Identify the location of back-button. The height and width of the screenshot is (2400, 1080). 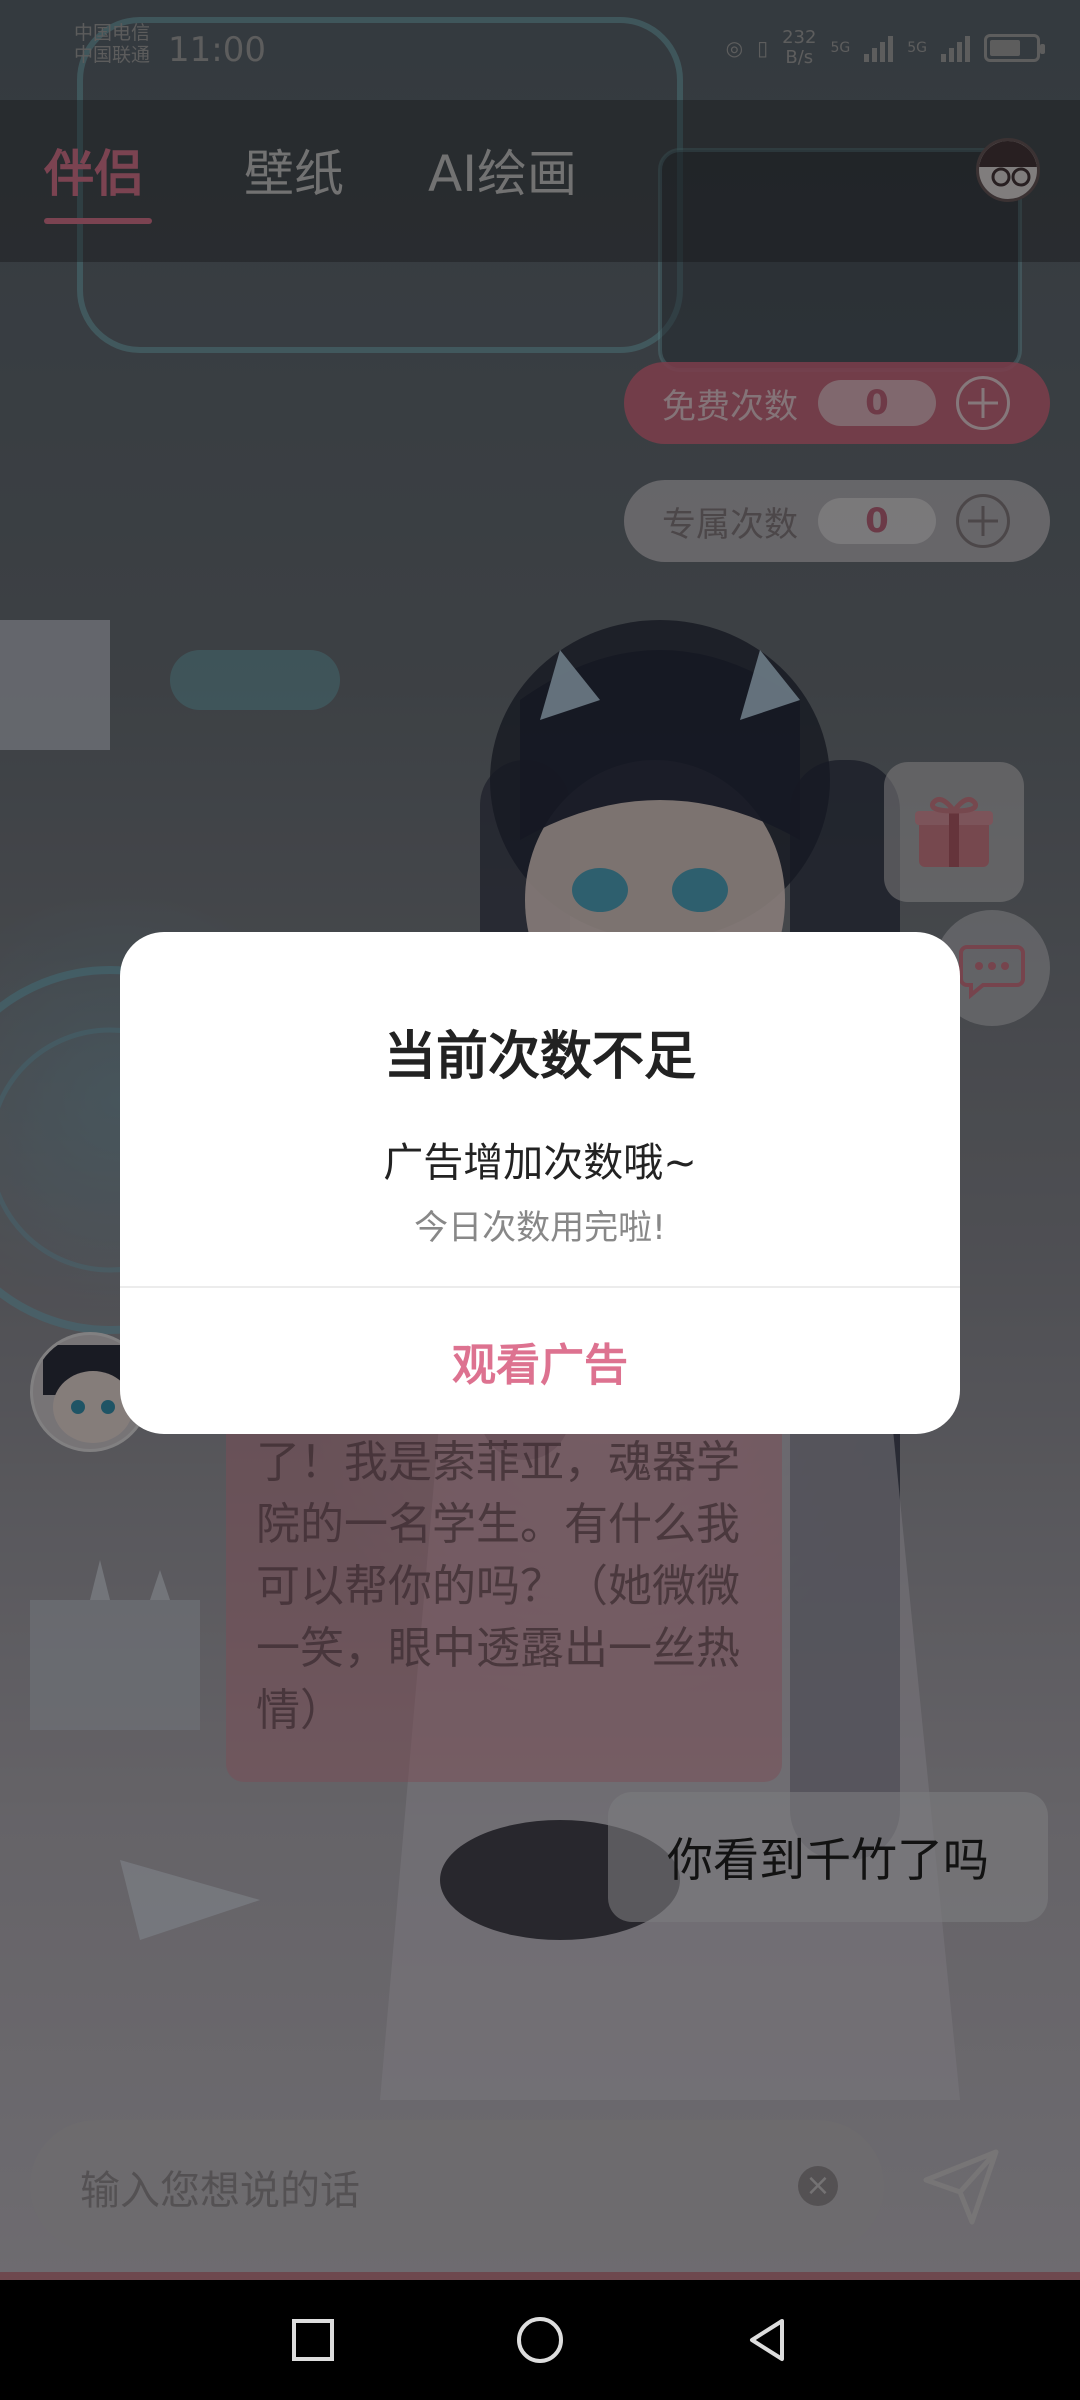
(767, 2340).